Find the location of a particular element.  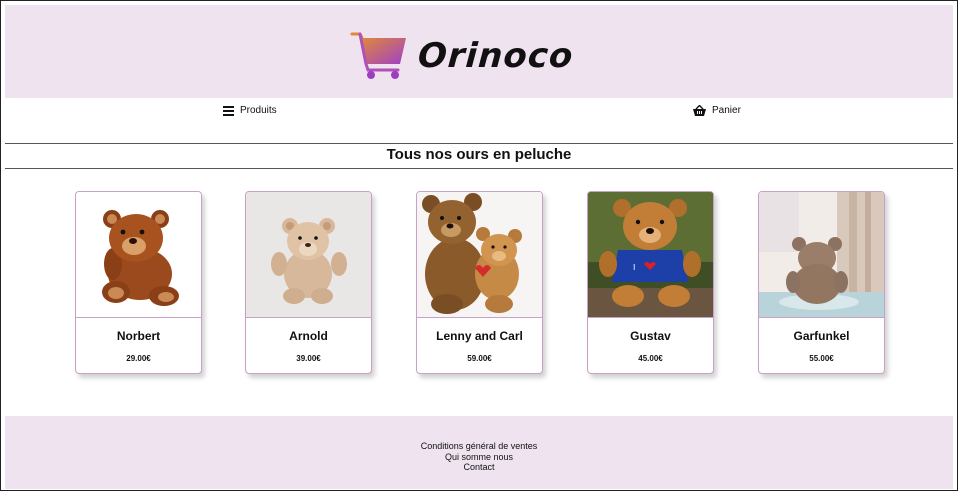

product-card: Arnold 39.00€ is located at coordinates (308, 282).